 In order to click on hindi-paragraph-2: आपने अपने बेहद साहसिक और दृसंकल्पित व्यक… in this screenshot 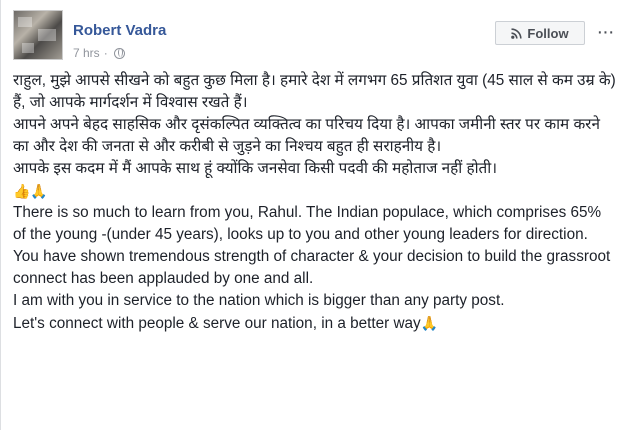, I will do `click(306, 135)`.